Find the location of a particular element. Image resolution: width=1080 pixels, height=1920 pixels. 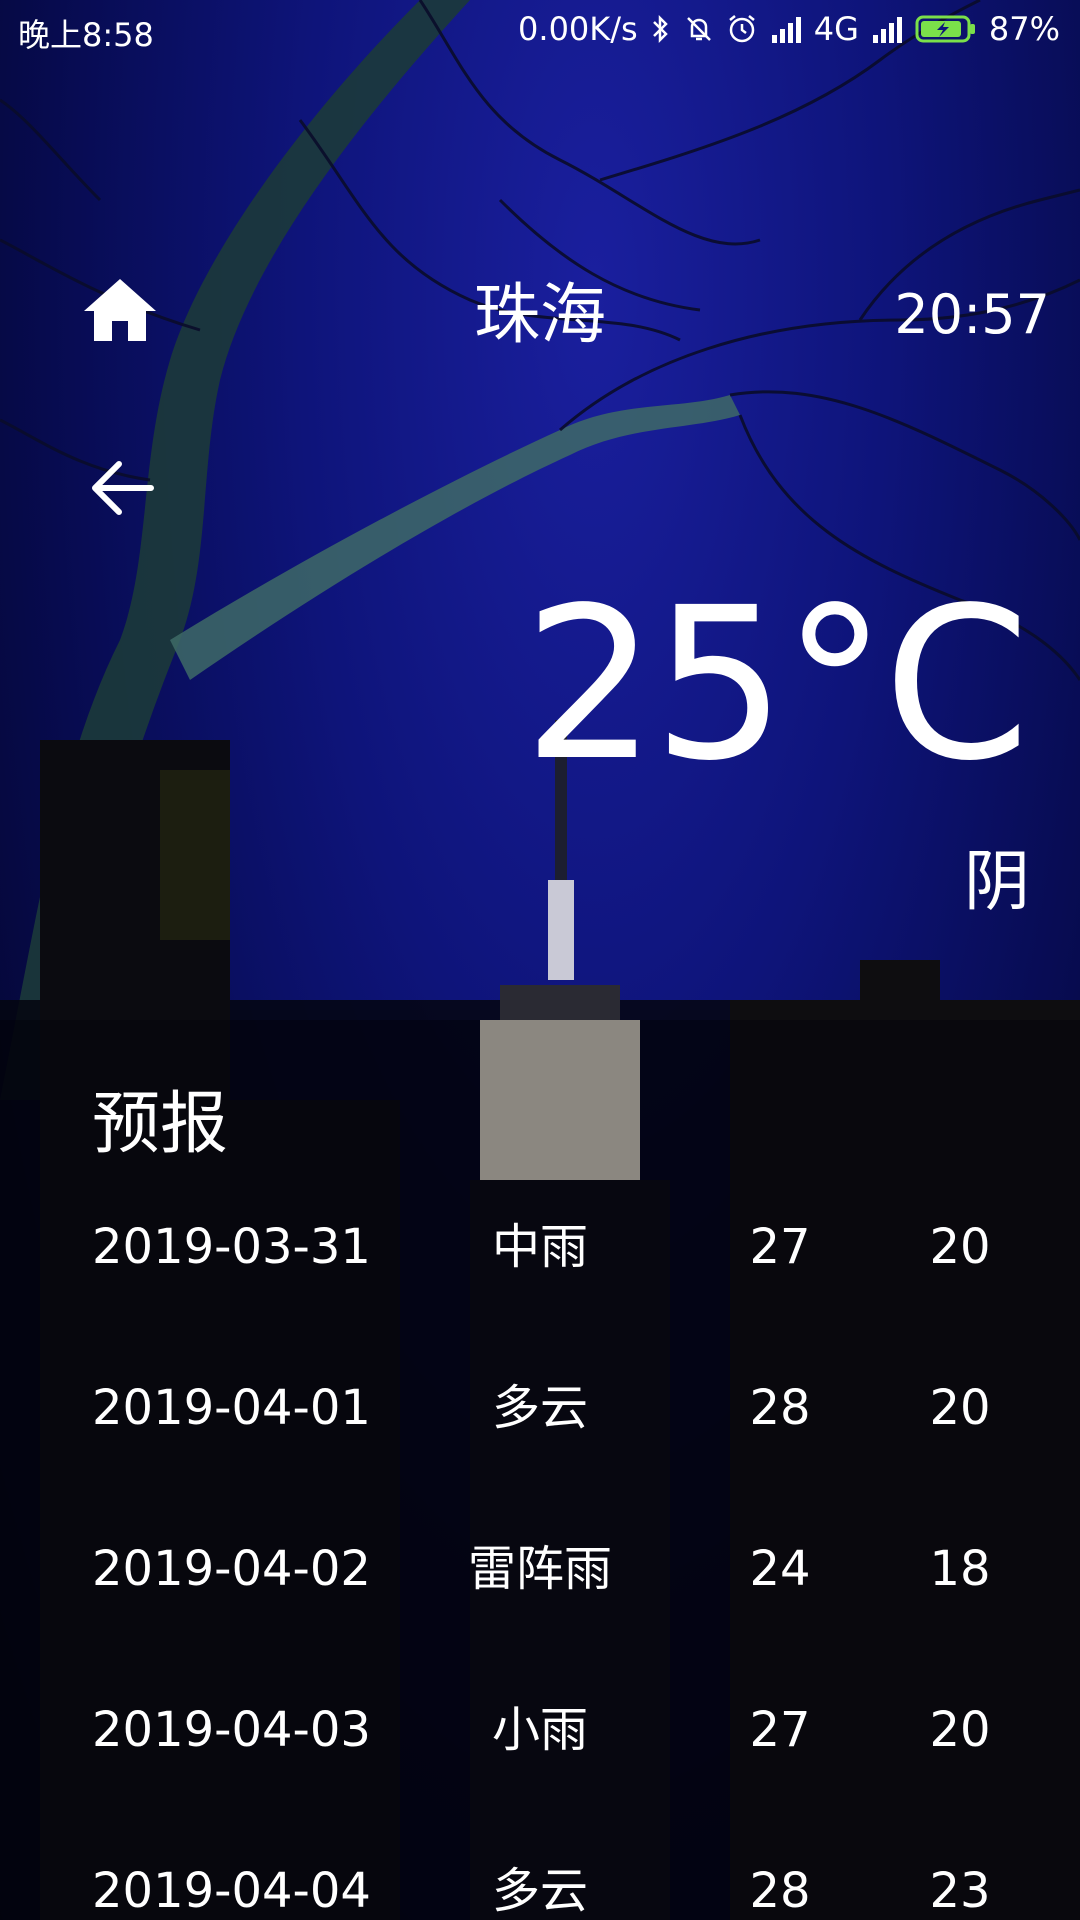

forecast-title: 预报 is located at coordinates (160, 1124).